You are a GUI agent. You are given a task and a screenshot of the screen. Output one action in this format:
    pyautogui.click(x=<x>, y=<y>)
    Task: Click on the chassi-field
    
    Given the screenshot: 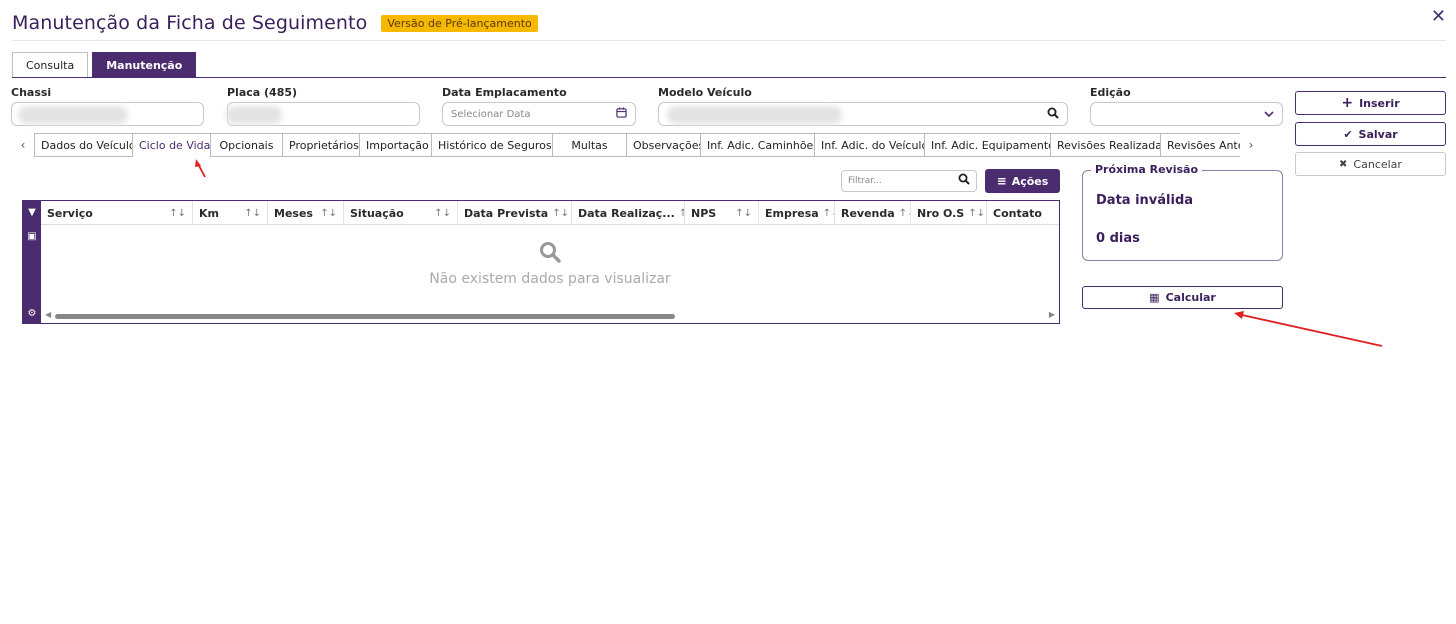 What is the action you would take?
    pyautogui.click(x=107, y=114)
    